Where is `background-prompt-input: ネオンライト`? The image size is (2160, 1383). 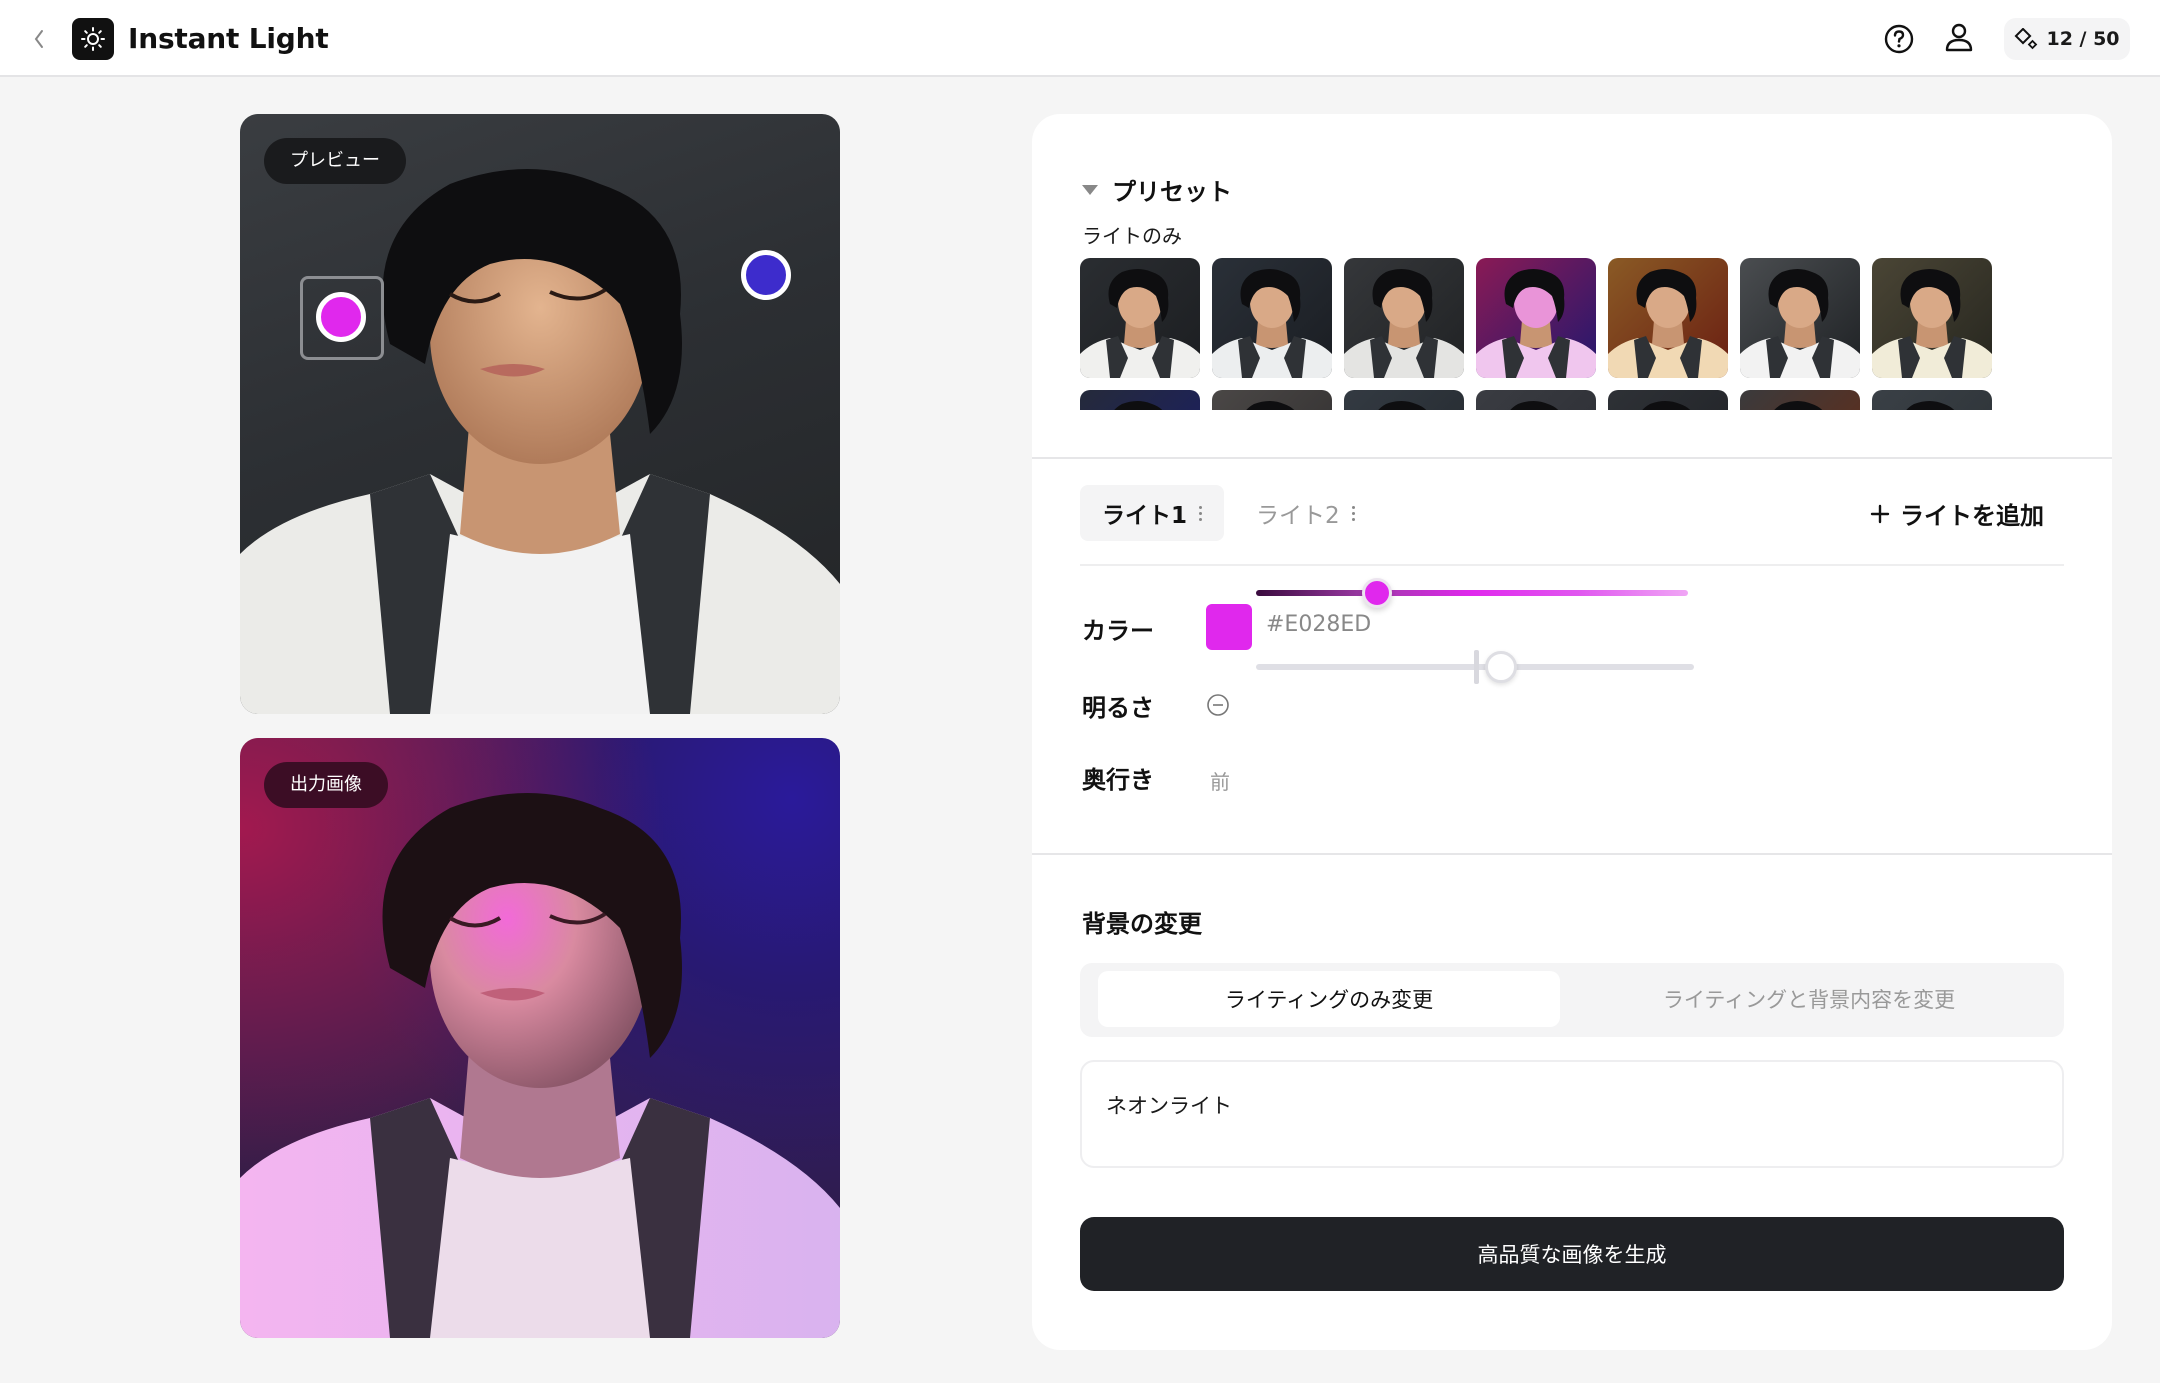 background-prompt-input: ネオンライト is located at coordinates (1572, 1114).